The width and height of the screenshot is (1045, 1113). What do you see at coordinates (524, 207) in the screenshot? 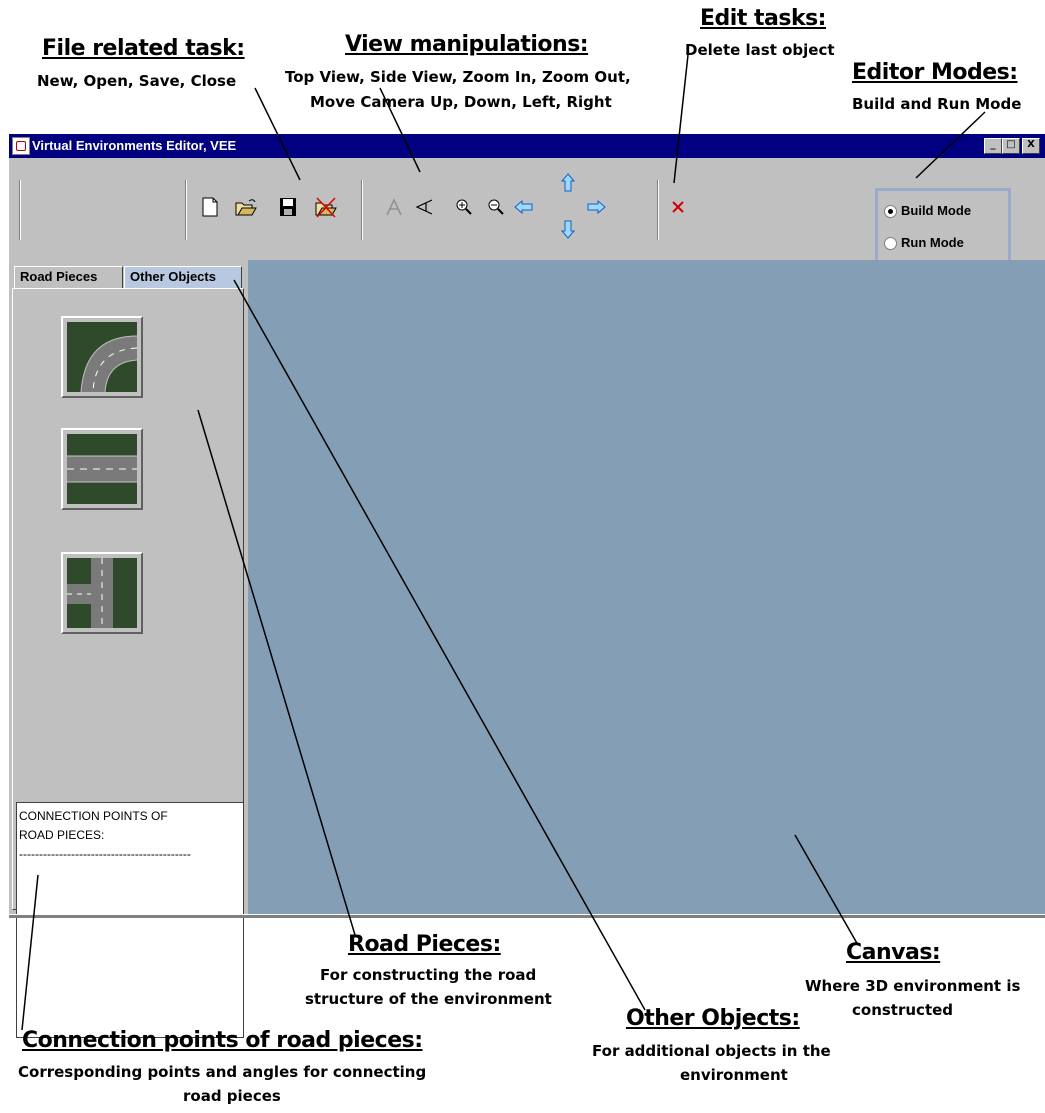
I see `arrow-left-icon` at bounding box center [524, 207].